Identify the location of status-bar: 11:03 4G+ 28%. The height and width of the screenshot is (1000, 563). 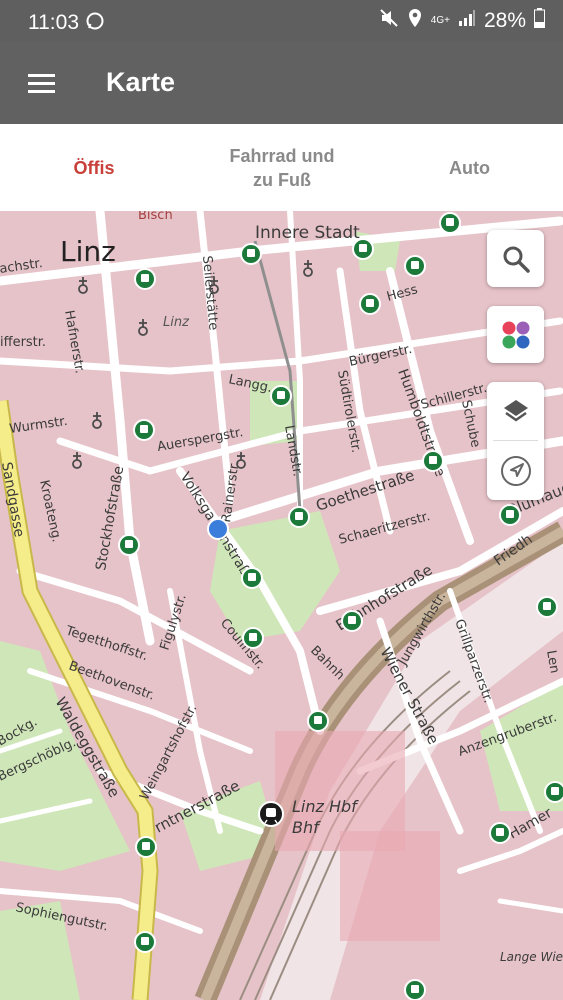
(281, 21).